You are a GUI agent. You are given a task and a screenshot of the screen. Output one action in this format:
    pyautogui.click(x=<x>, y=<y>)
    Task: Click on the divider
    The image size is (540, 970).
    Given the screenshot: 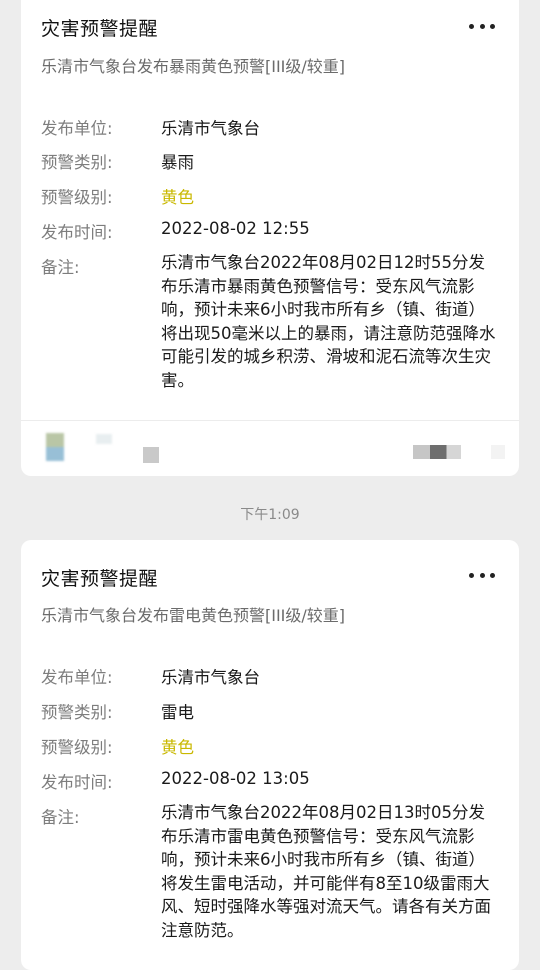 What is the action you would take?
    pyautogui.click(x=270, y=420)
    